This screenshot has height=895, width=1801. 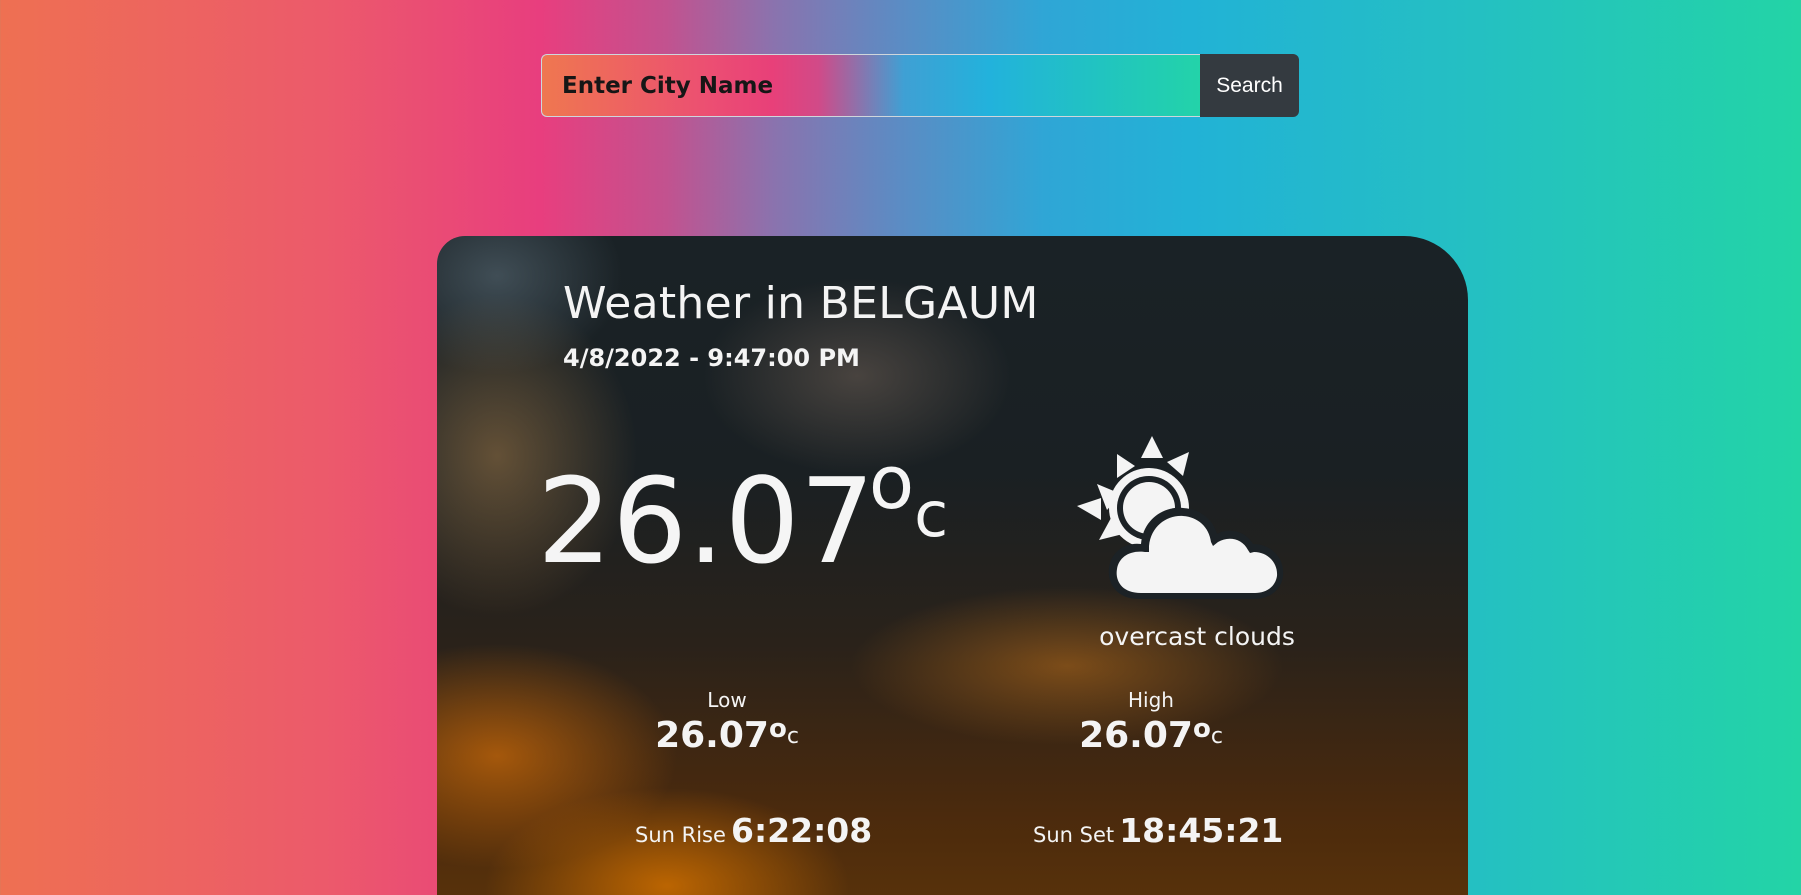 I want to click on high-label: High, so click(x=1151, y=700).